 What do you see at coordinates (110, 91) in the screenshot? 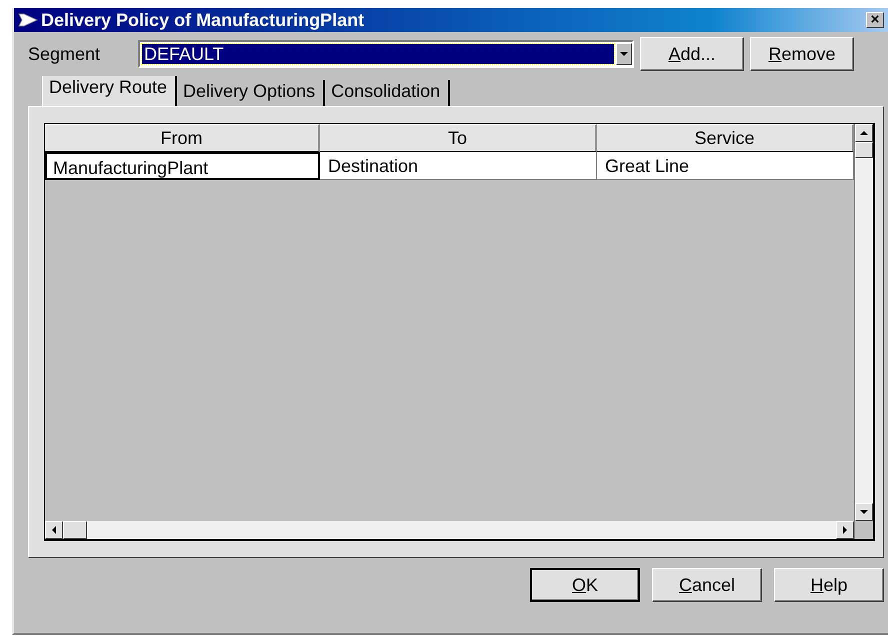
I see `tab: Delivery Route` at bounding box center [110, 91].